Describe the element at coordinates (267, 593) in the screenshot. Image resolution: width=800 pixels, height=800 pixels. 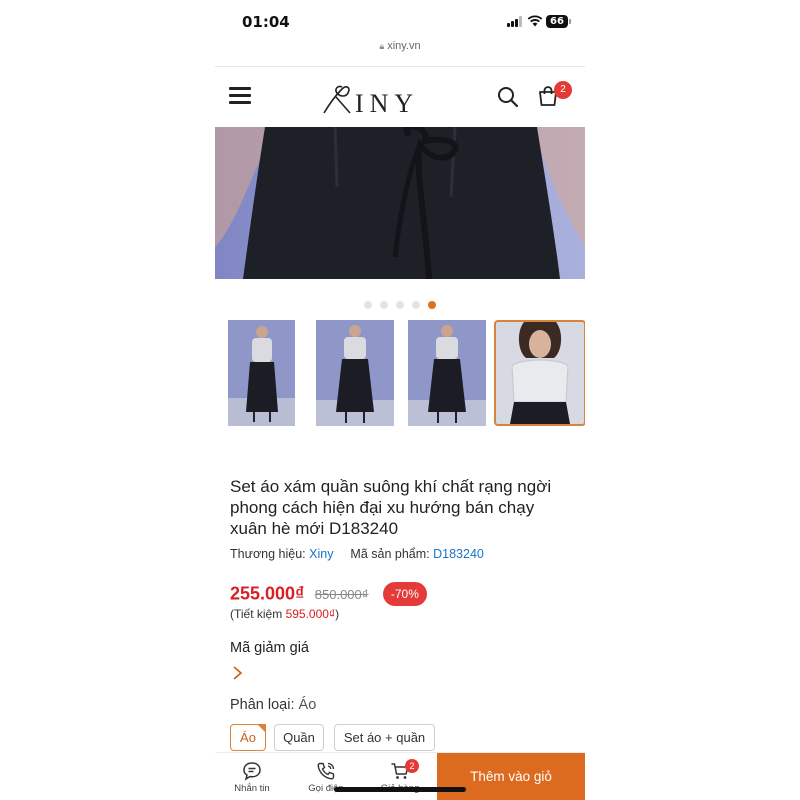
I see `sale-price: 255.000₫` at that location.